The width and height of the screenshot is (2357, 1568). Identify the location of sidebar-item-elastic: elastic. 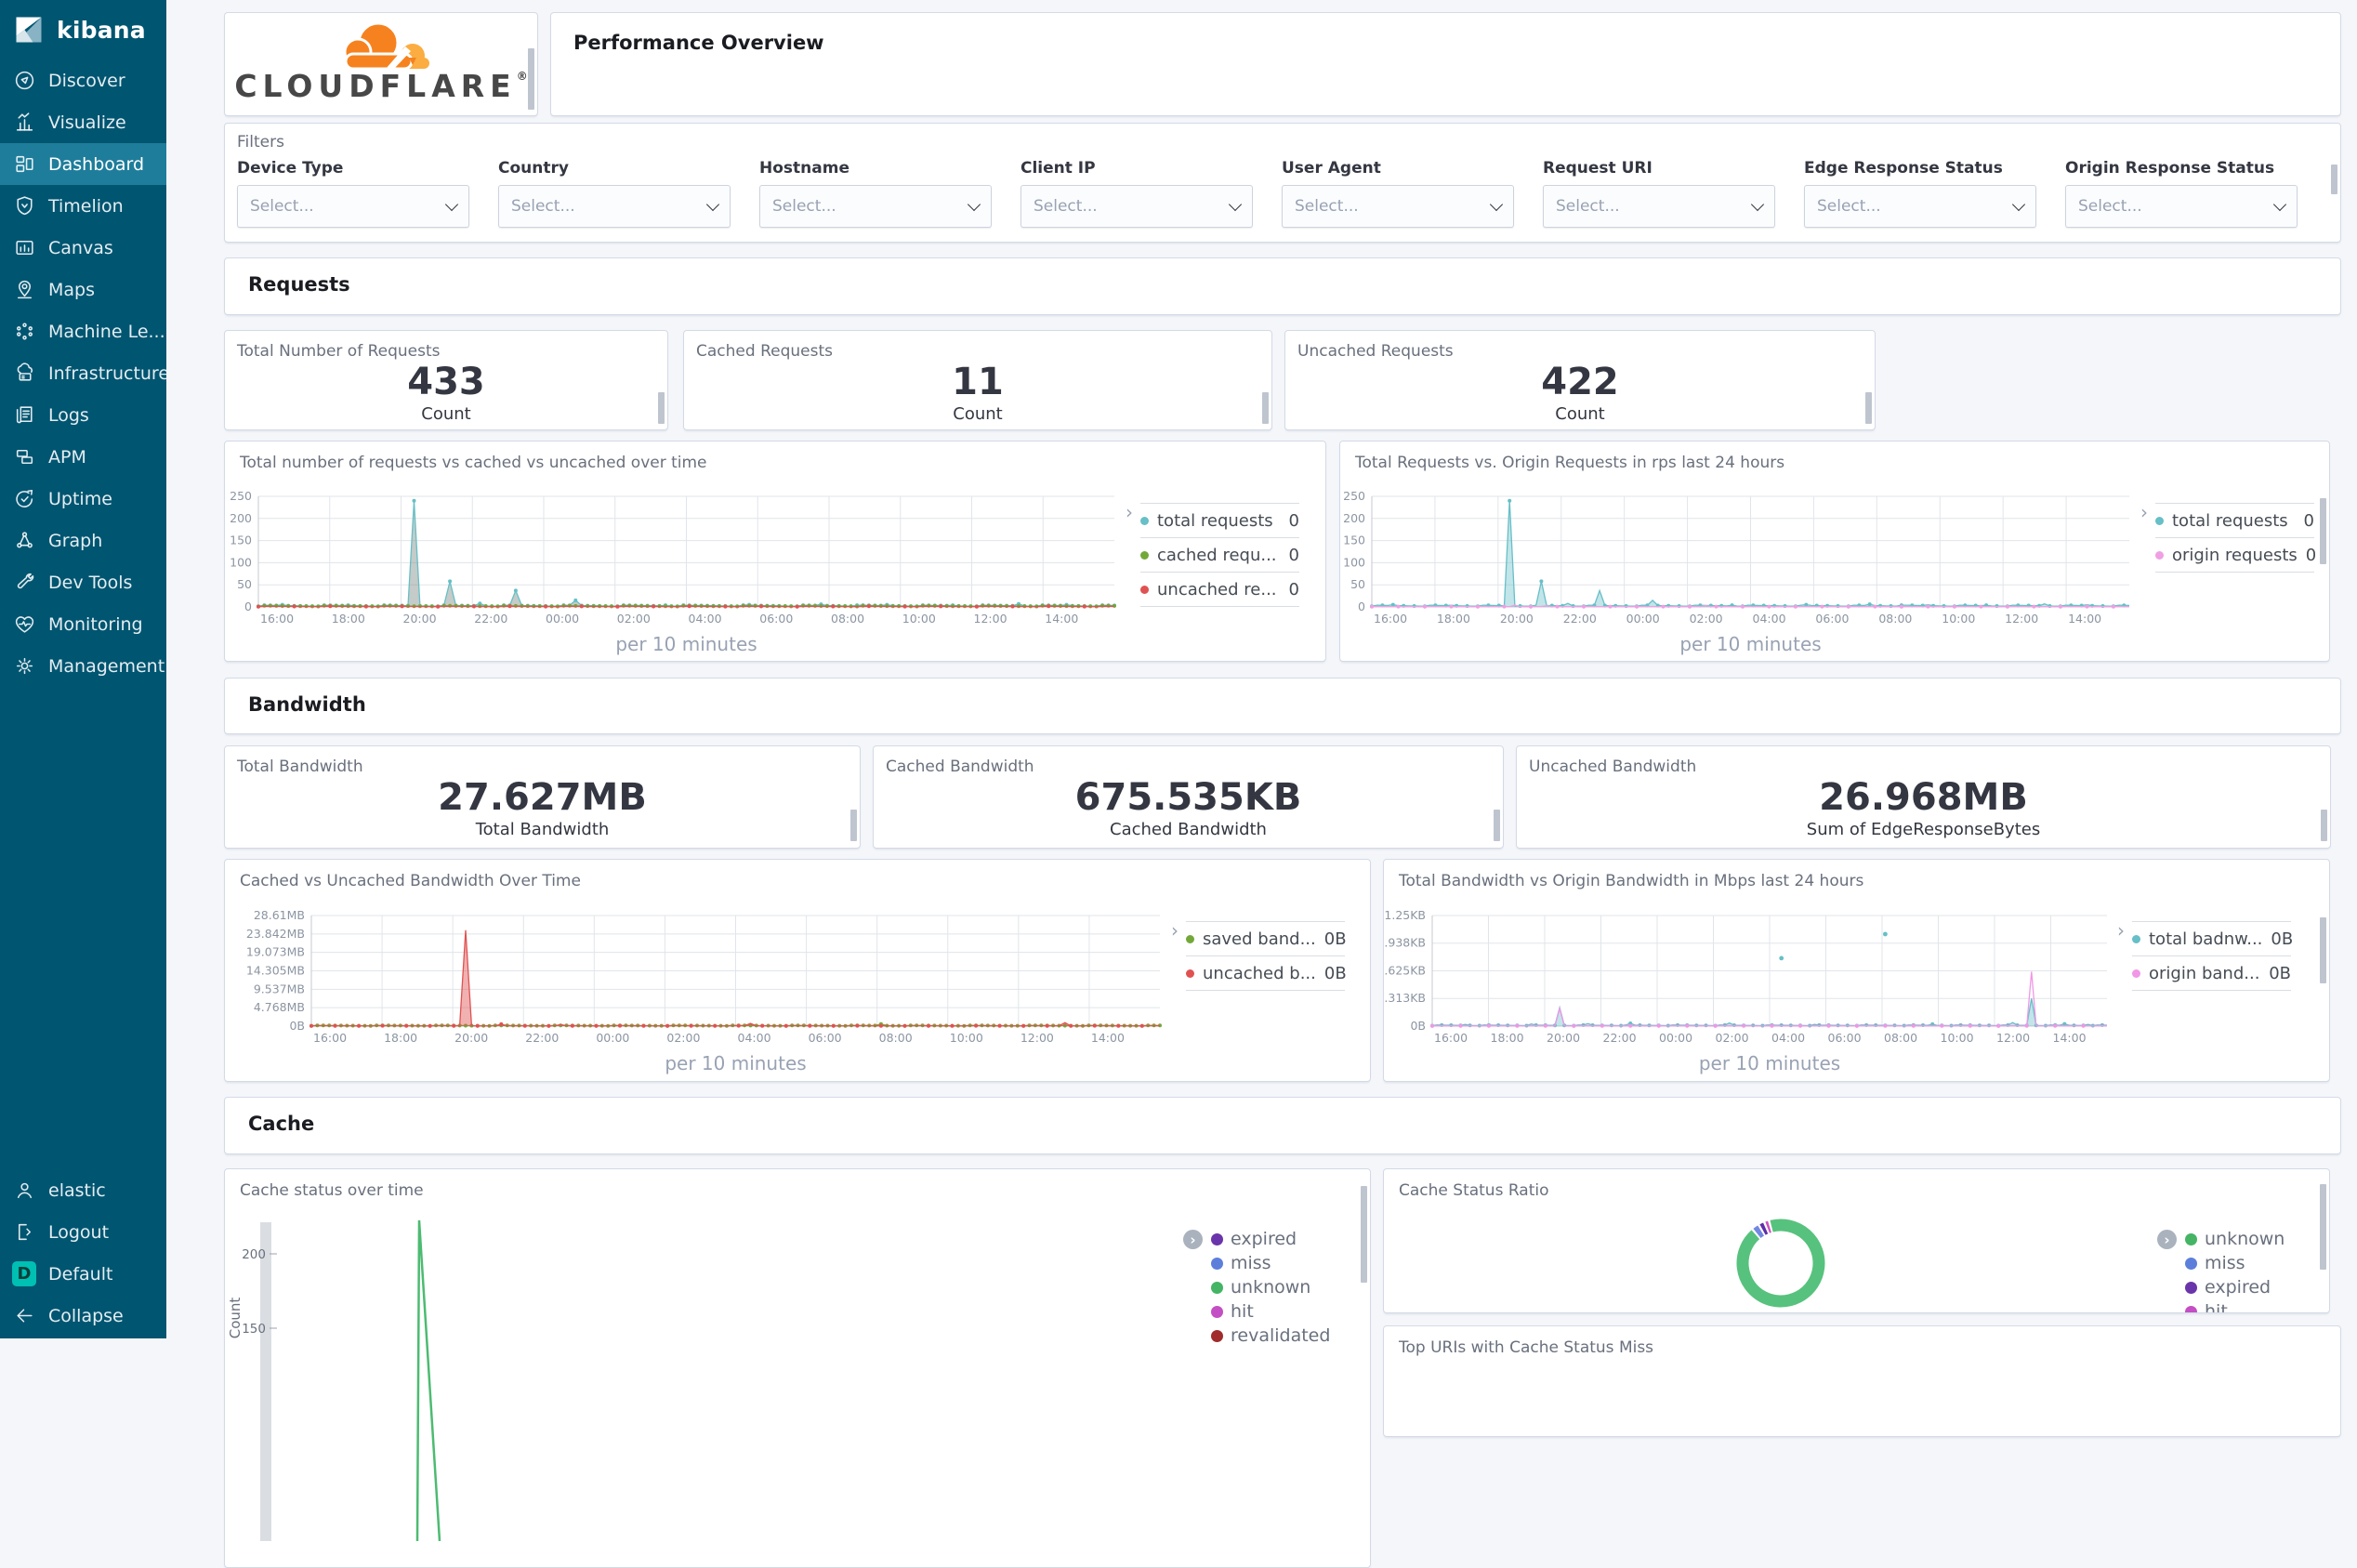
(83, 1190).